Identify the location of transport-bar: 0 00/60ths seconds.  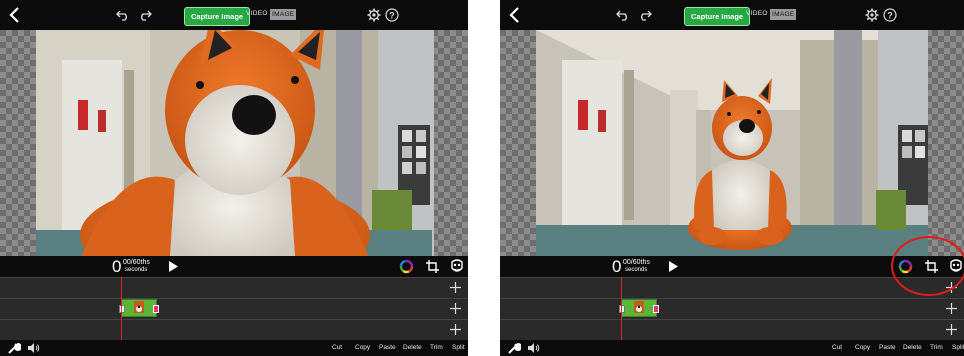
(234, 266).